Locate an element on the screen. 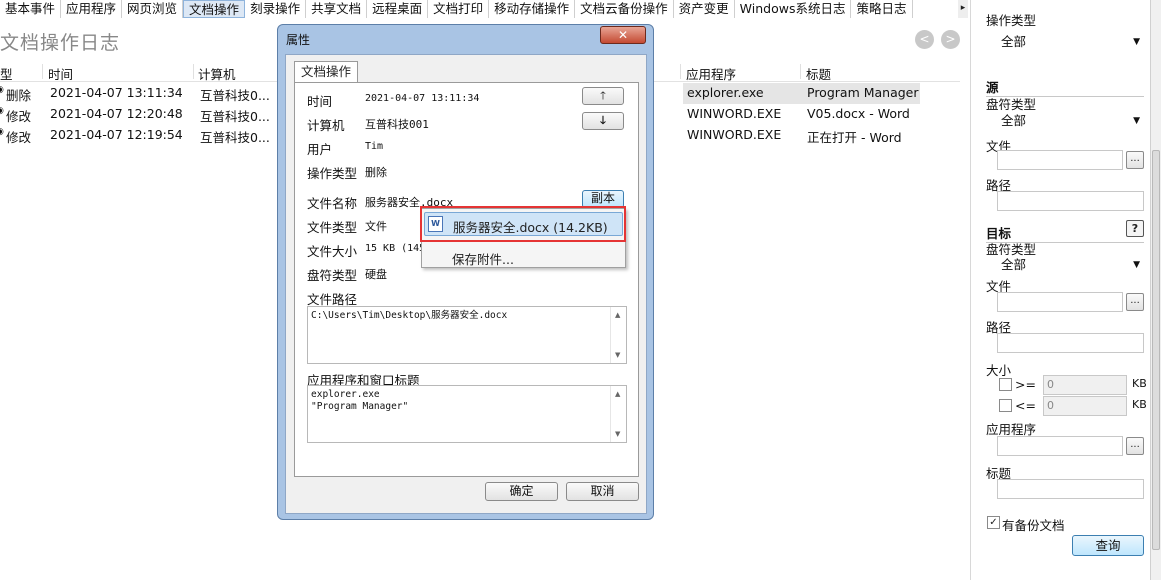 The width and height of the screenshot is (1161, 580). filename-label: 文件名称 is located at coordinates (332, 203).